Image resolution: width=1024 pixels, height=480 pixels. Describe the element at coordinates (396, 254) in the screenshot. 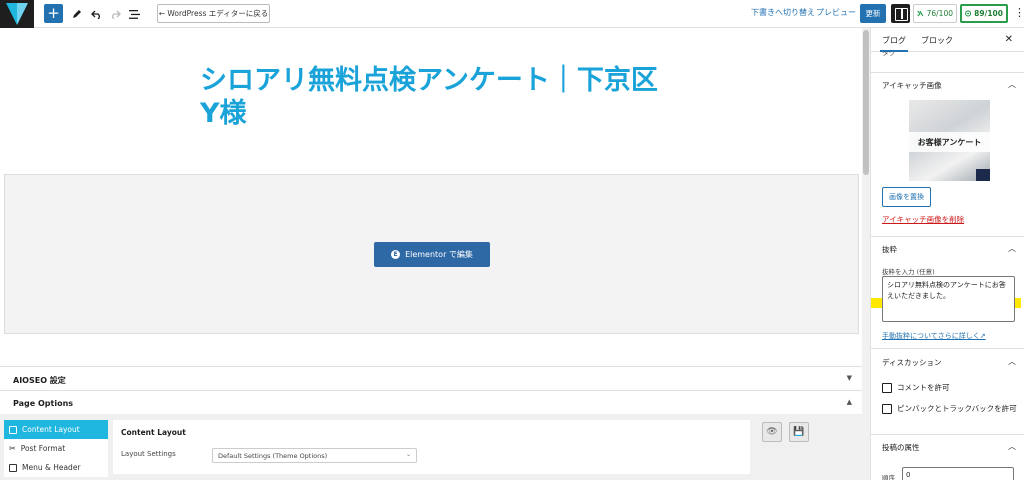

I see `elementor-icon: E` at that location.